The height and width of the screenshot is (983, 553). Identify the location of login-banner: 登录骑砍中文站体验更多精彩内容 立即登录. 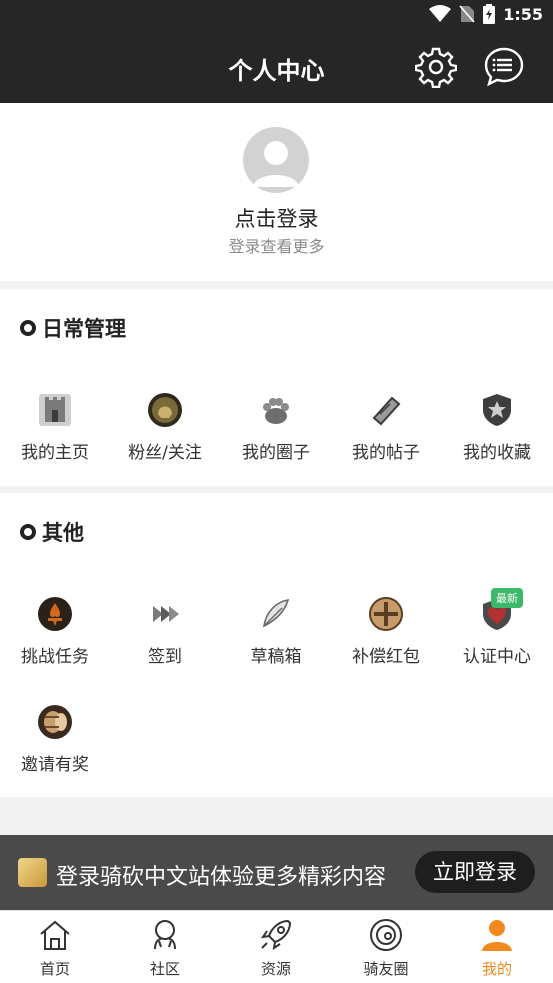
(276, 872).